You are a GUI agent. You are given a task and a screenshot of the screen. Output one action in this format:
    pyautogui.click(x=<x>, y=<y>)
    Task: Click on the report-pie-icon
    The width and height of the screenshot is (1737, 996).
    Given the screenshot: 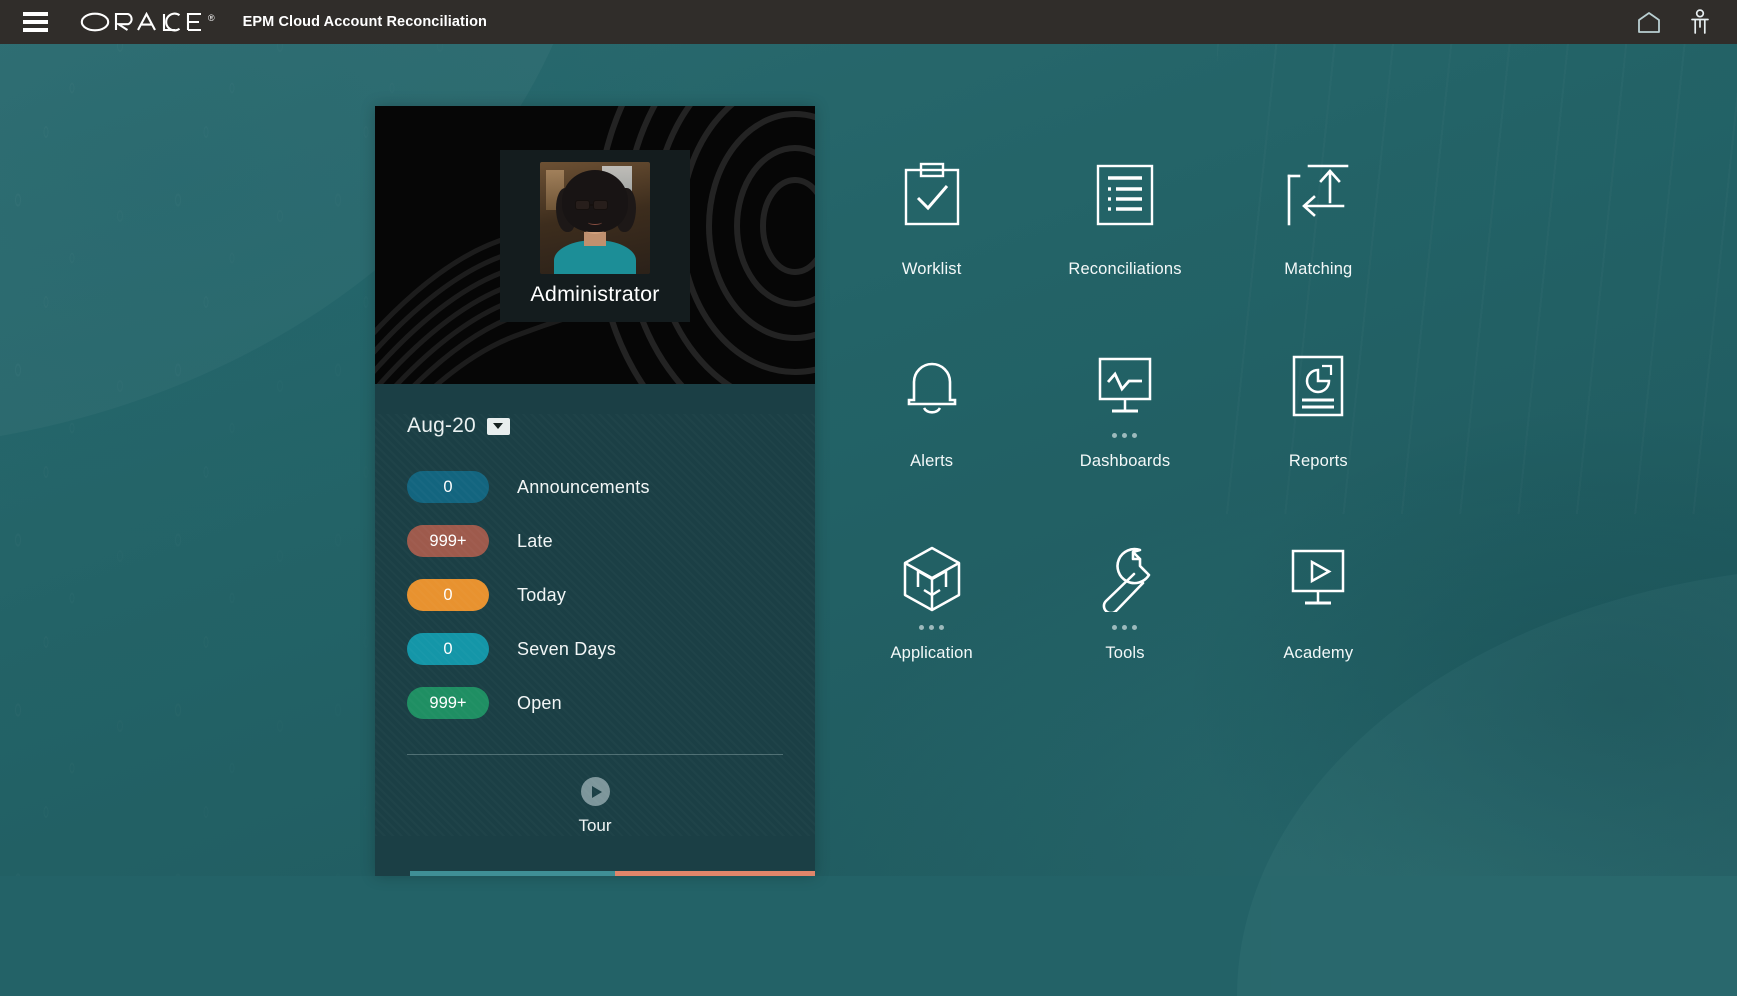 What is the action you would take?
    pyautogui.click(x=1318, y=387)
    